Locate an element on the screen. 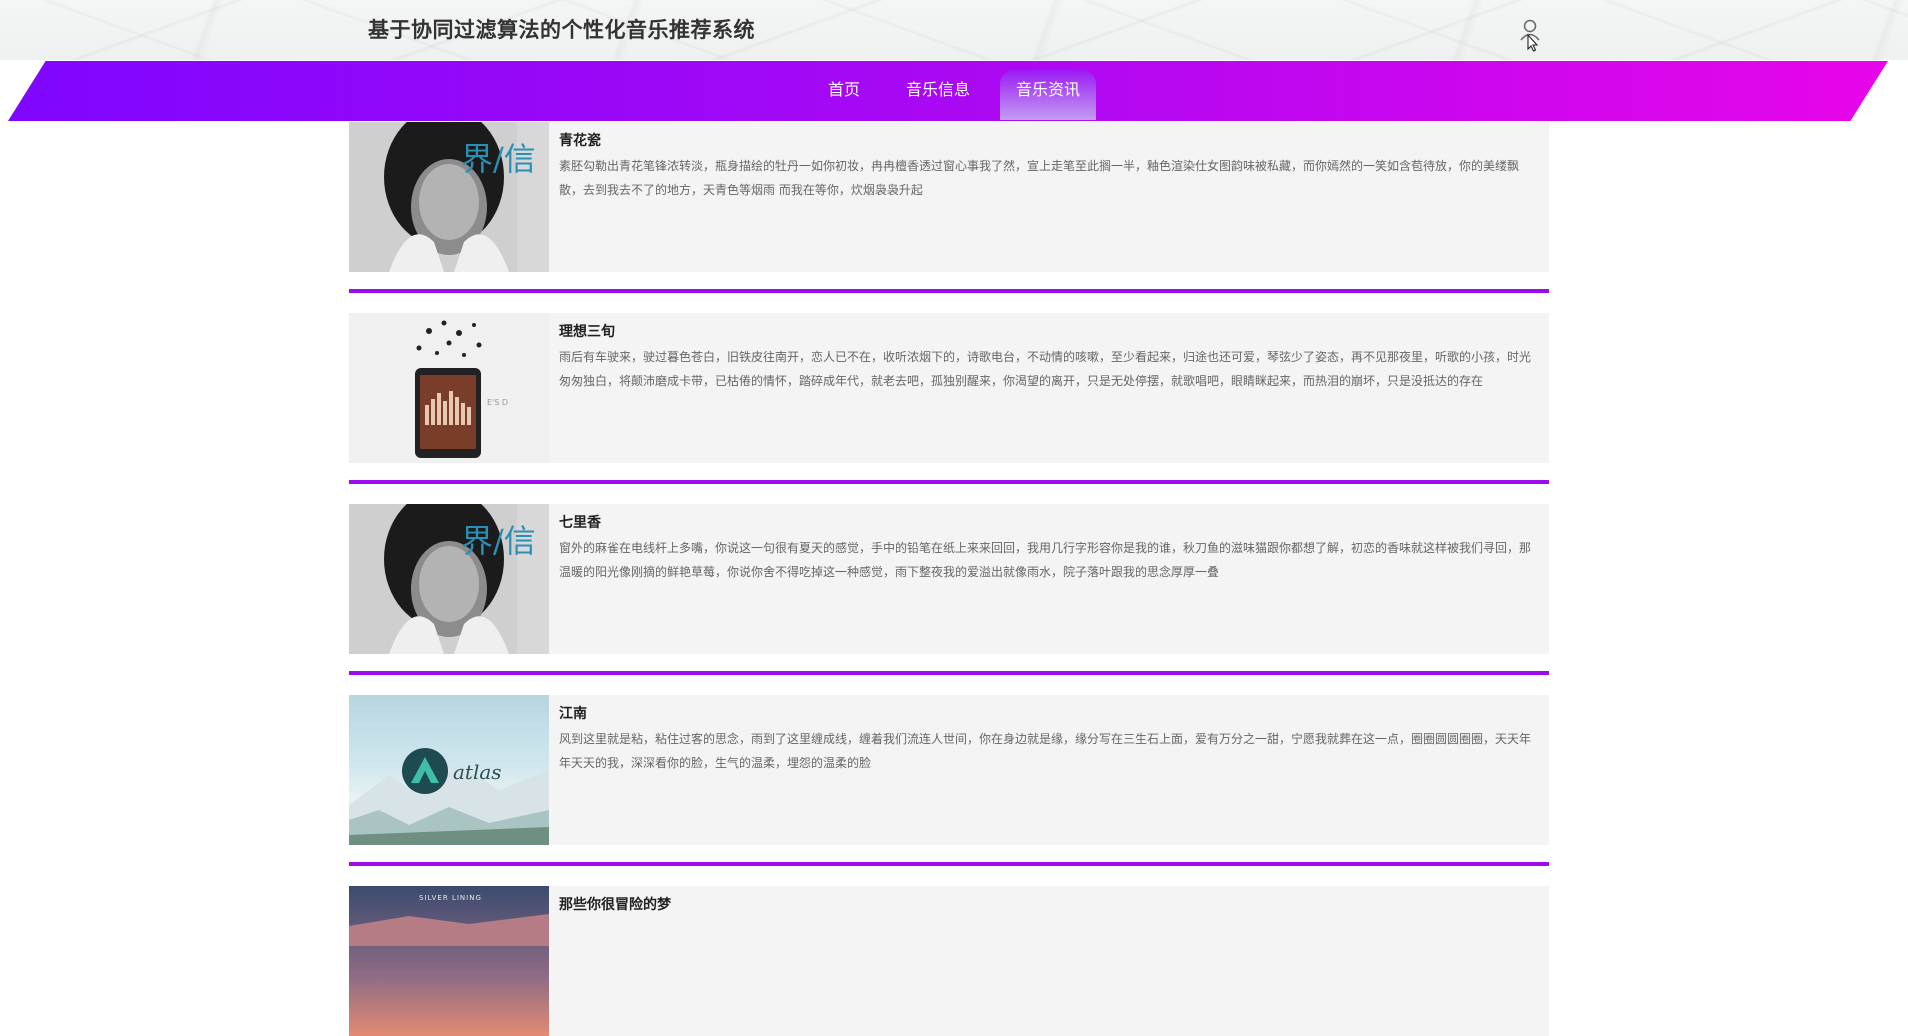  news-title: 那些你很冒险的梦 is located at coordinates (615, 904).